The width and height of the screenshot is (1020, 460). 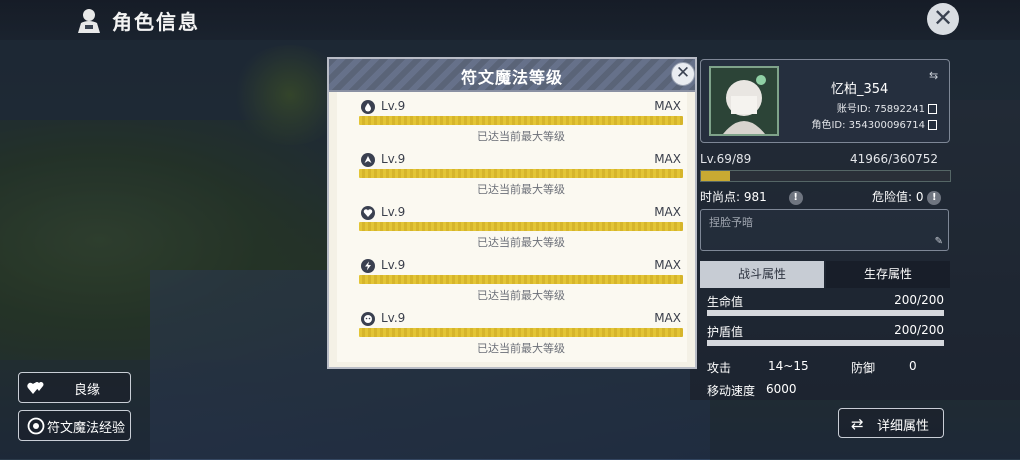 What do you see at coordinates (857, 424) in the screenshot?
I see `swap-arrows-icon: ⇄` at bounding box center [857, 424].